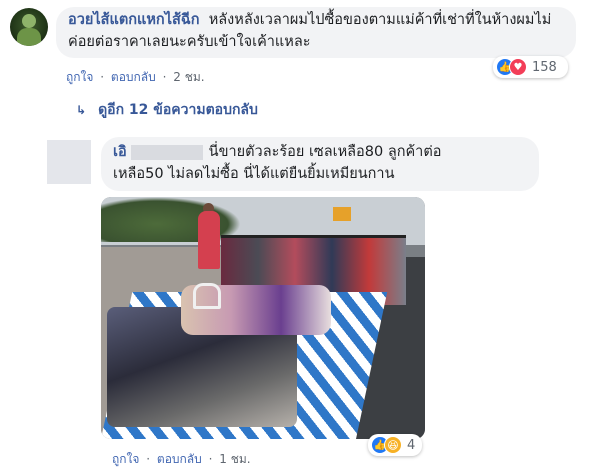  I want to click on reply-like-button: ถูกใจ, so click(125, 459).